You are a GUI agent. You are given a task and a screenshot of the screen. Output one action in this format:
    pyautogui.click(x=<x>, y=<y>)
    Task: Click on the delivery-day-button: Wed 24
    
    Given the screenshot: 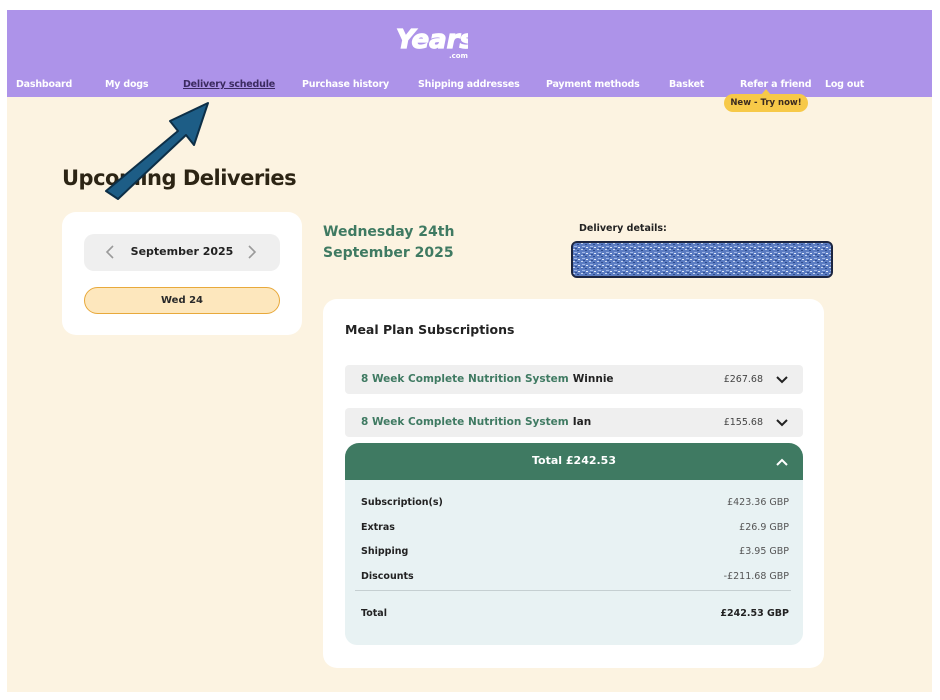 What is the action you would take?
    pyautogui.click(x=182, y=300)
    